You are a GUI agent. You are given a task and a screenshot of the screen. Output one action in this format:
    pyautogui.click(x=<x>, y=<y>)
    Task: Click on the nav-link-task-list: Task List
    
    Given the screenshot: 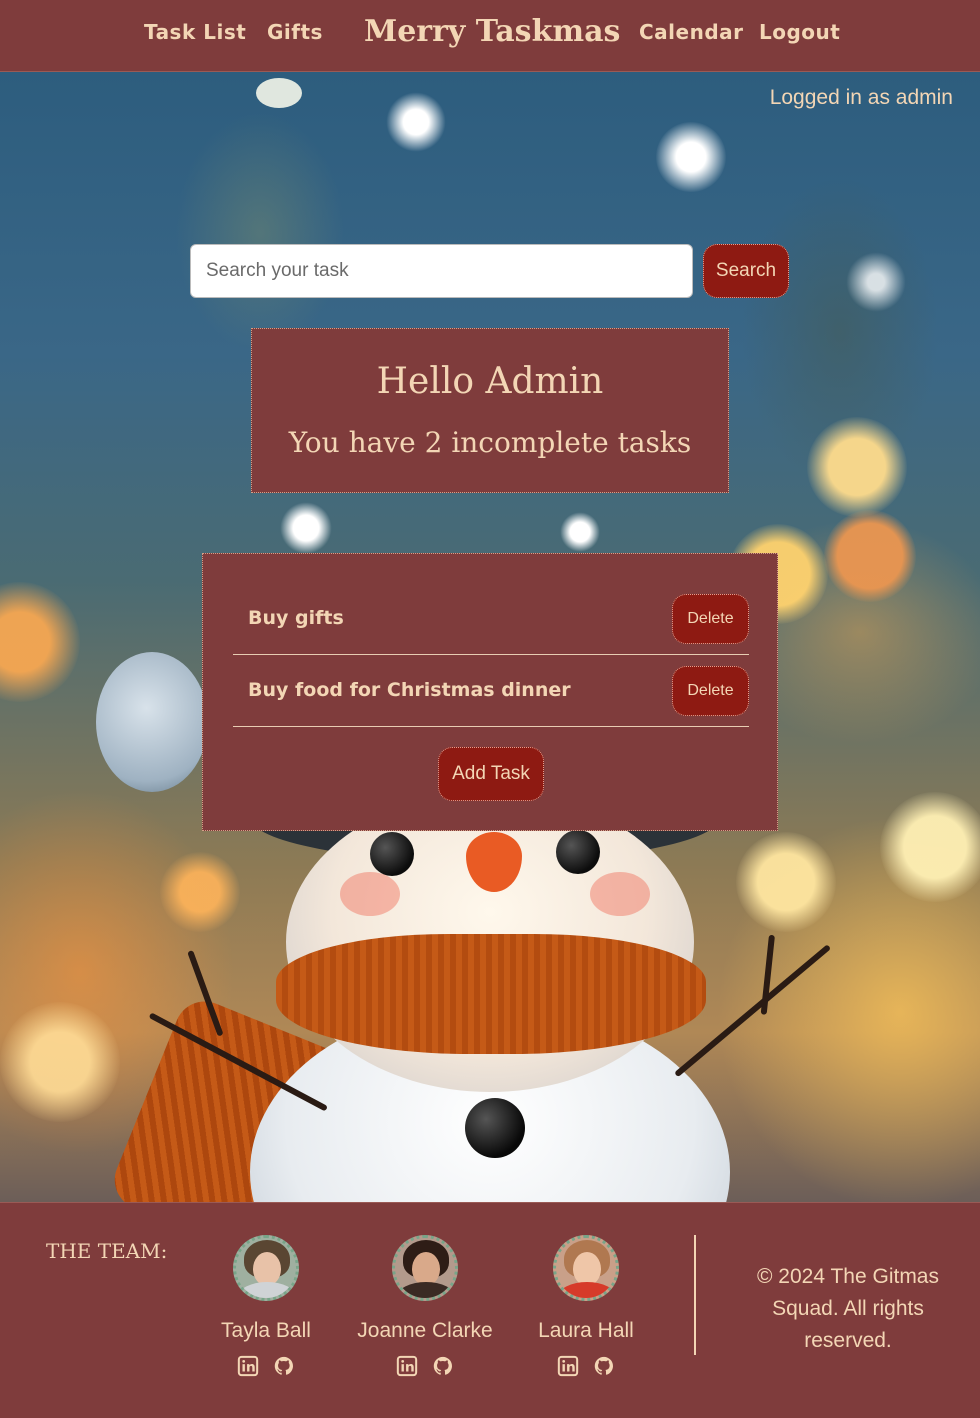 What is the action you would take?
    pyautogui.click(x=195, y=32)
    